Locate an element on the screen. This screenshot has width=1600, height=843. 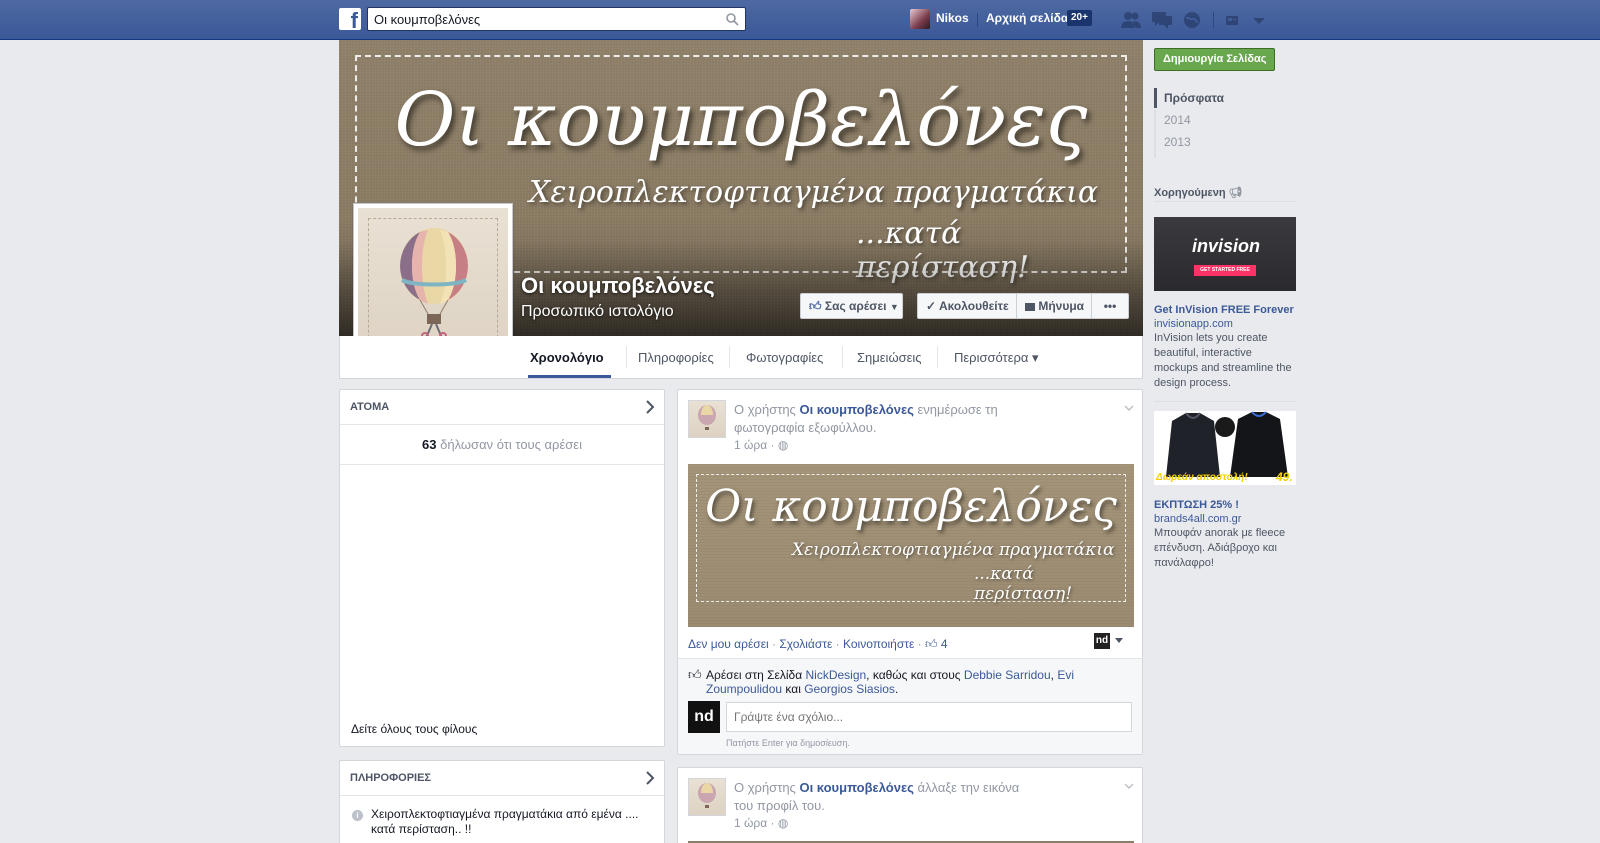
liker-link: NickDesign is located at coordinates (835, 675).